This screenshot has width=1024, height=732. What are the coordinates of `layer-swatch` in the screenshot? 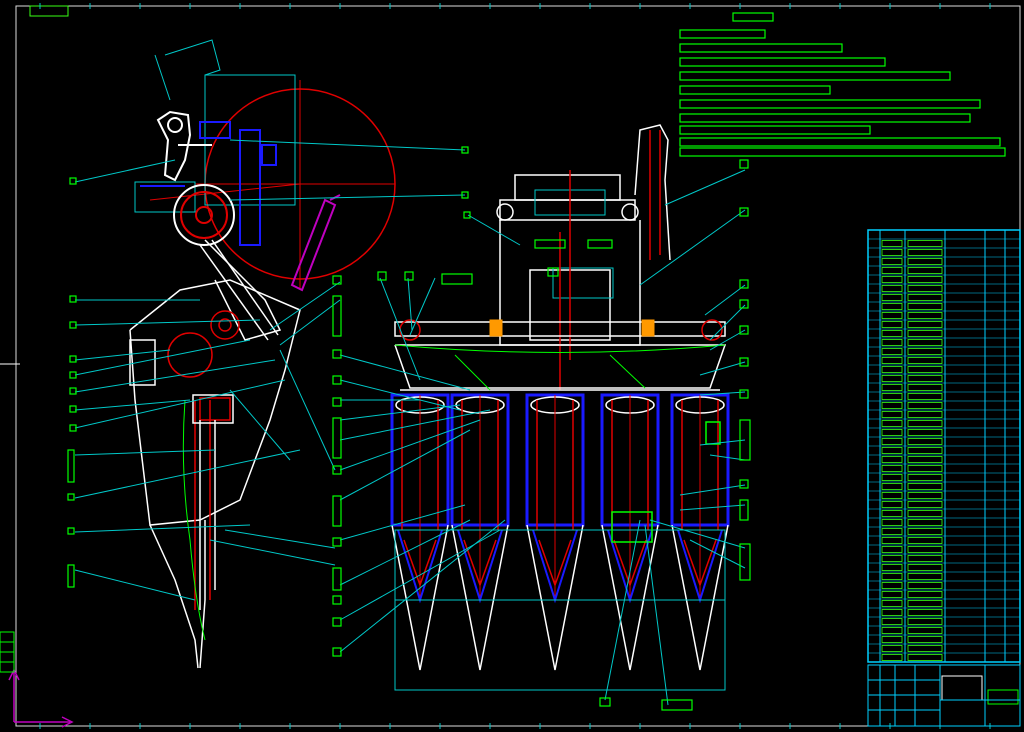 It's located at (7, 652).